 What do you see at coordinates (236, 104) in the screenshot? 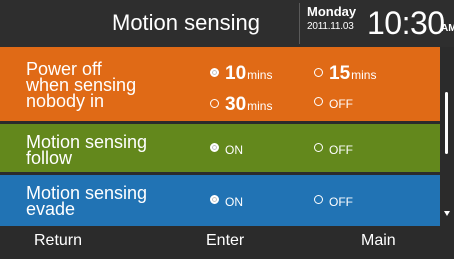
I see `option-number: 30` at bounding box center [236, 104].